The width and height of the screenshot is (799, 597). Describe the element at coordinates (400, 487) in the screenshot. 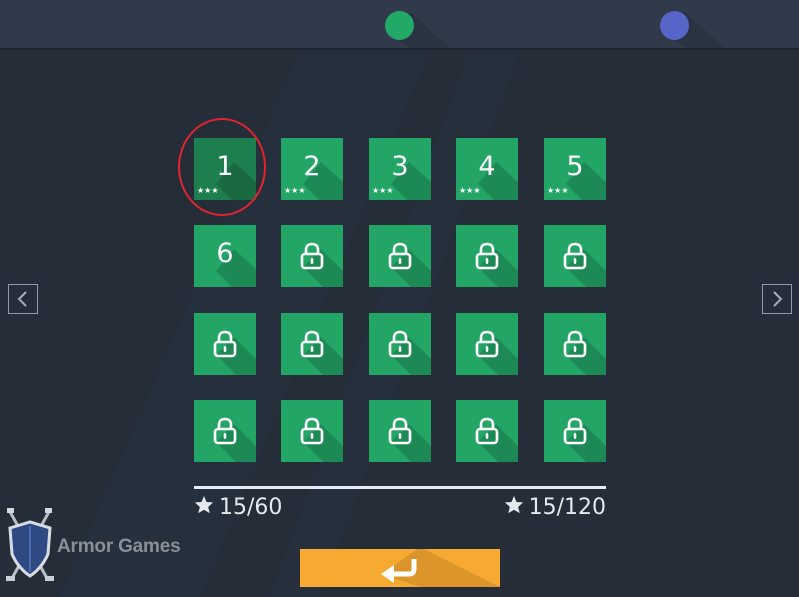

I see `progress-divider` at that location.